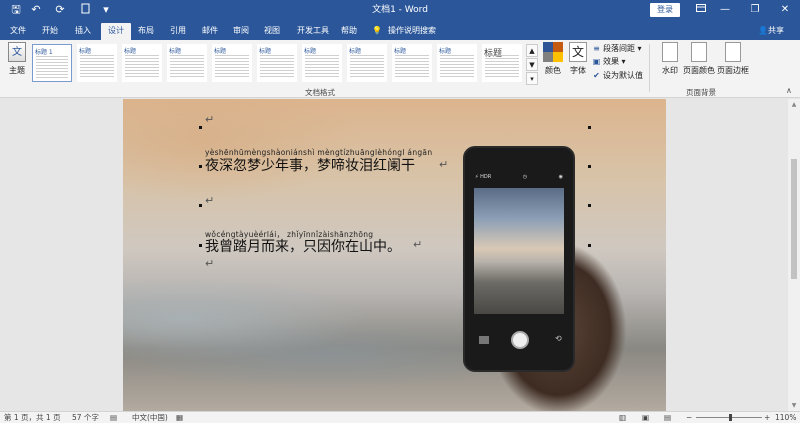  I want to click on tell-me-search: 💡 操作说明搜索, so click(404, 30).